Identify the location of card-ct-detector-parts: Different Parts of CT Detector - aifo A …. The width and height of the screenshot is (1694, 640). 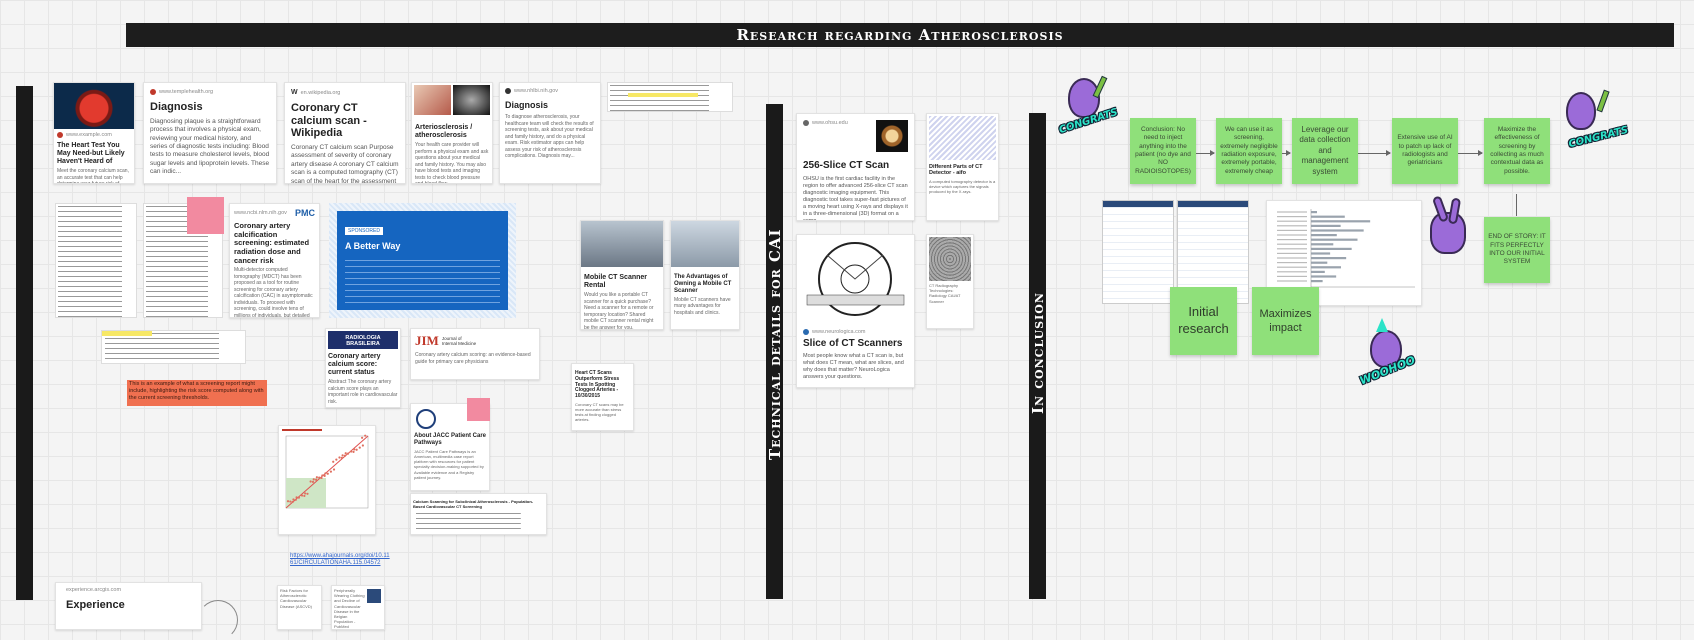
(962, 167).